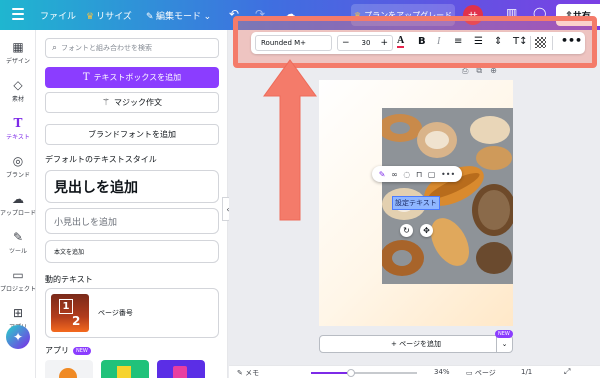 This screenshot has height=378, width=600. What do you see at coordinates (571, 40) in the screenshot?
I see `more-options-icon: •••` at bounding box center [571, 40].